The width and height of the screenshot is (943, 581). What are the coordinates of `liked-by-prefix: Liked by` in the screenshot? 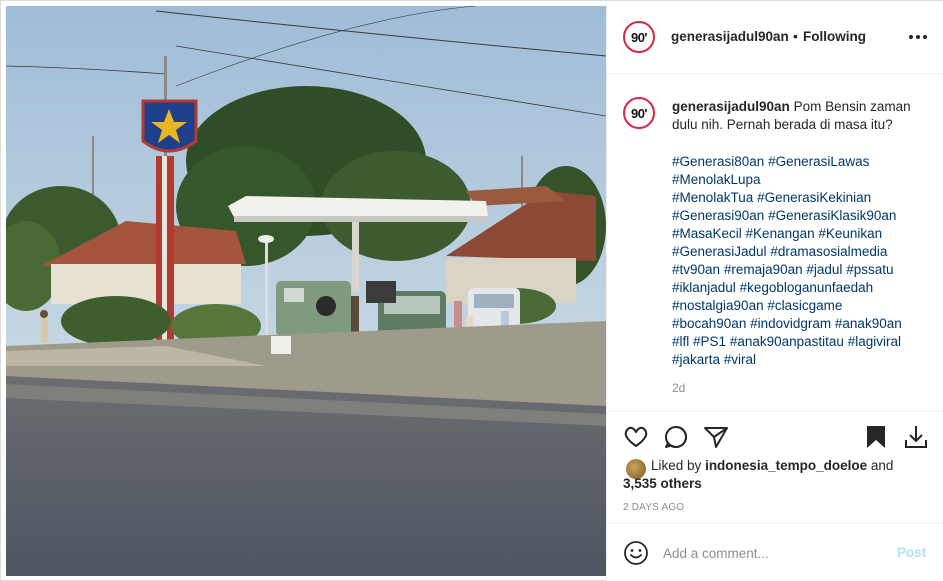 It's located at (676, 465).